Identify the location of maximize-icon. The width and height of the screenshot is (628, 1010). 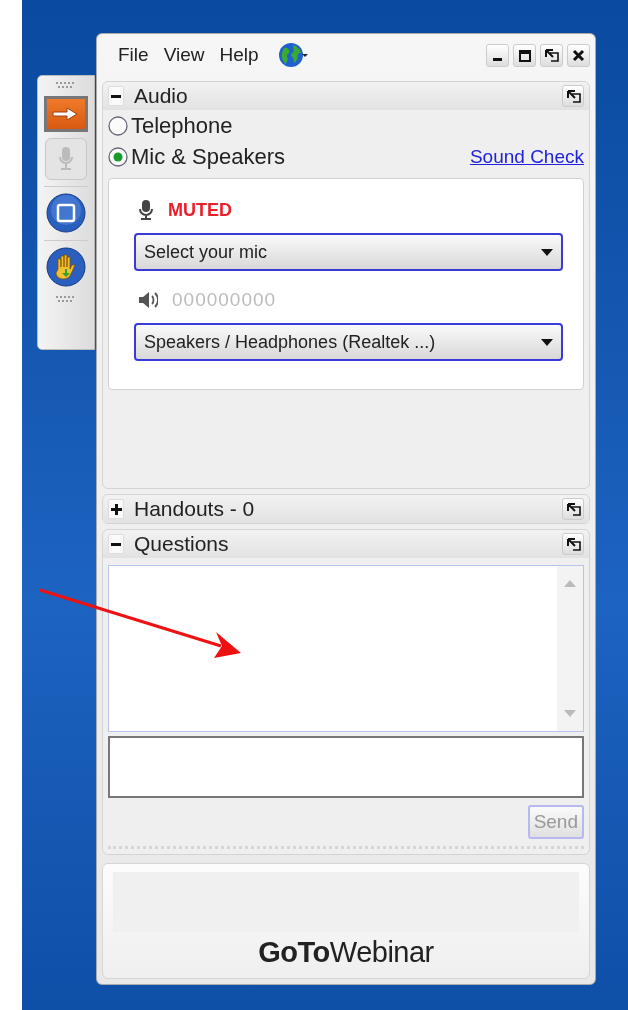
(524, 55).